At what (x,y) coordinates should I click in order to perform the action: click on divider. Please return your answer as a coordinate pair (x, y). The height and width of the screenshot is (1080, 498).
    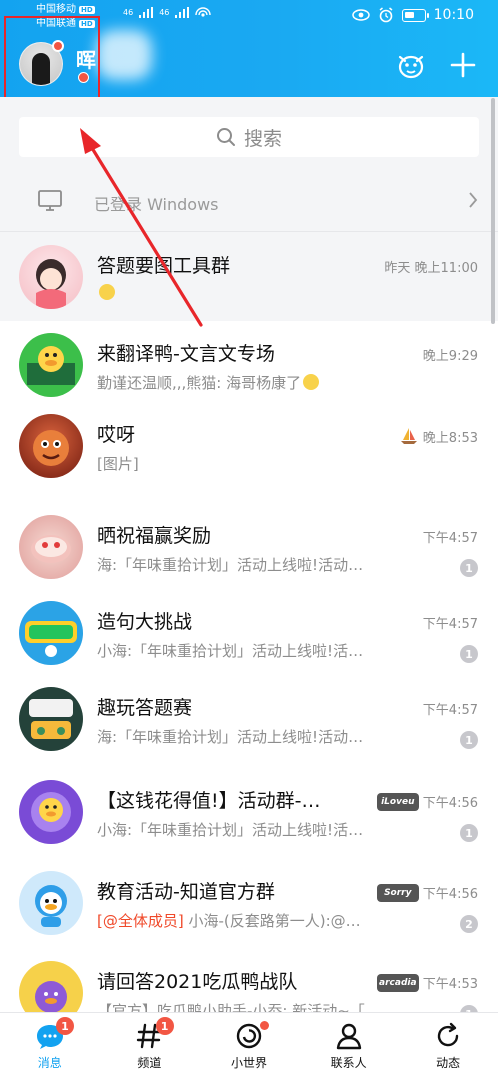
    Looking at the image, I should click on (249, 231).